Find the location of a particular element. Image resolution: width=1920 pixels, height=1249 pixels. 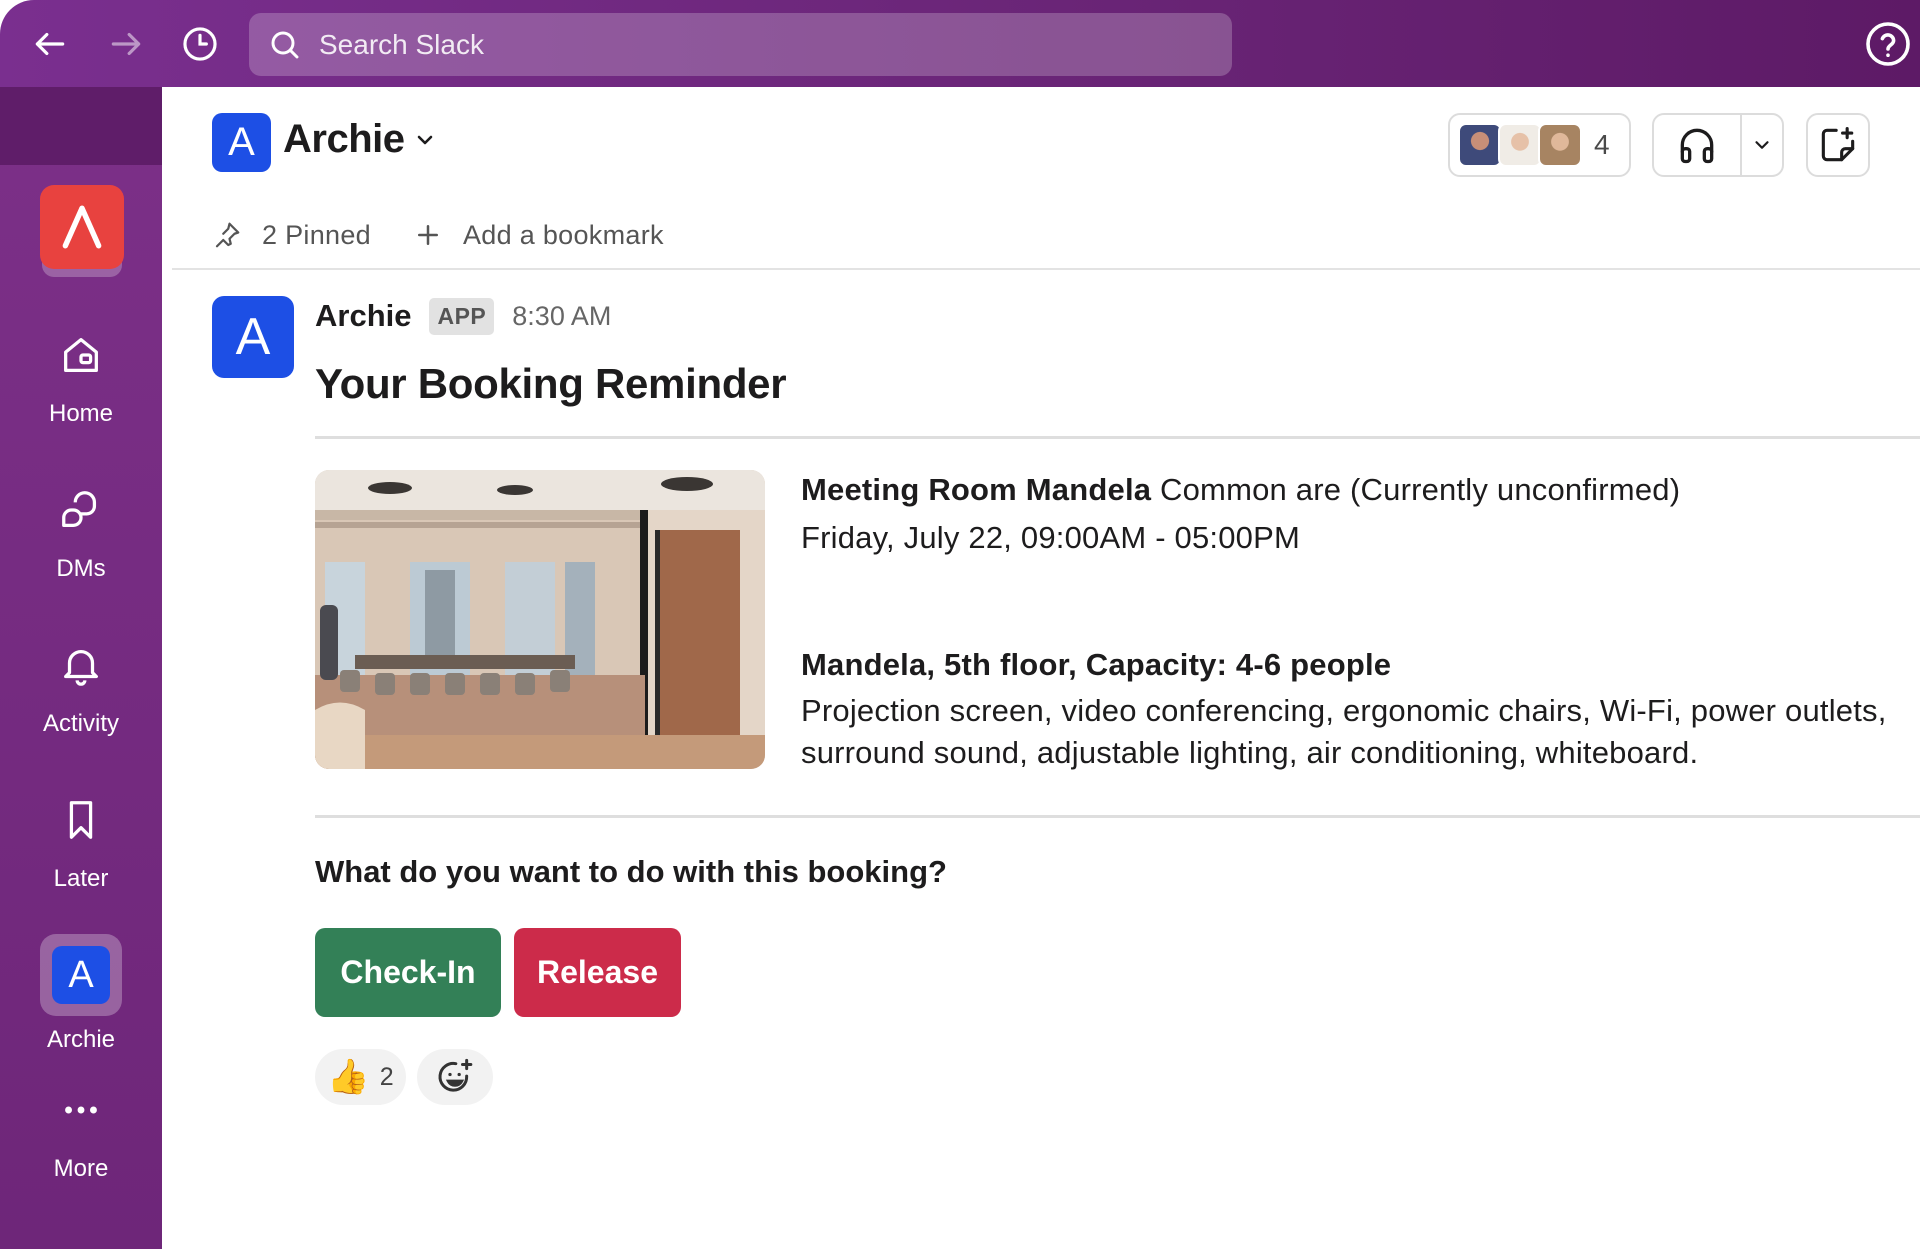

room-status: Common are (Currently unconfirmed) is located at coordinates (1420, 489).